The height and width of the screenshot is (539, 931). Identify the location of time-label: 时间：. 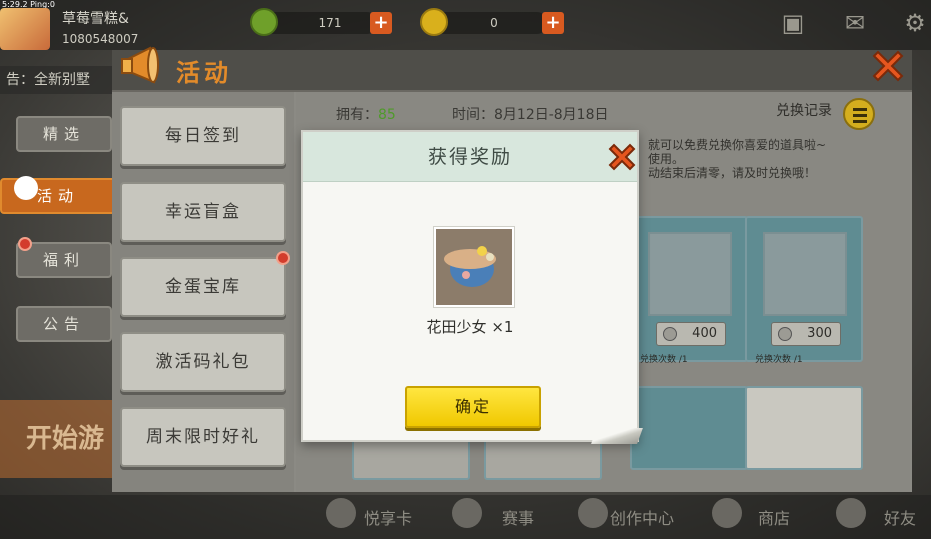
(473, 115).